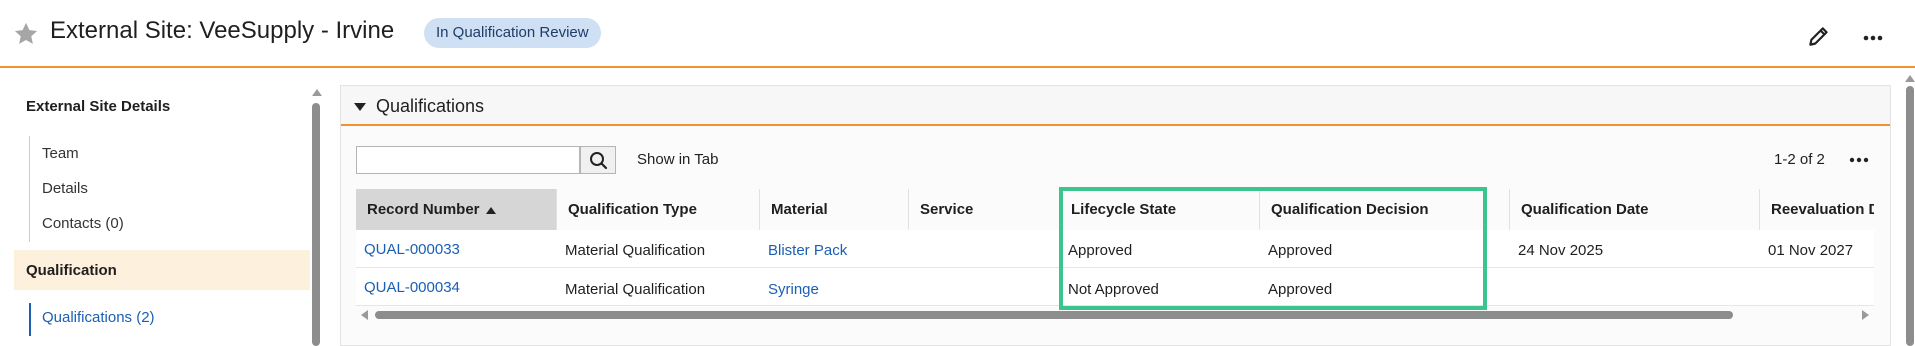  What do you see at coordinates (1859, 159) in the screenshot?
I see `grid-more-icon` at bounding box center [1859, 159].